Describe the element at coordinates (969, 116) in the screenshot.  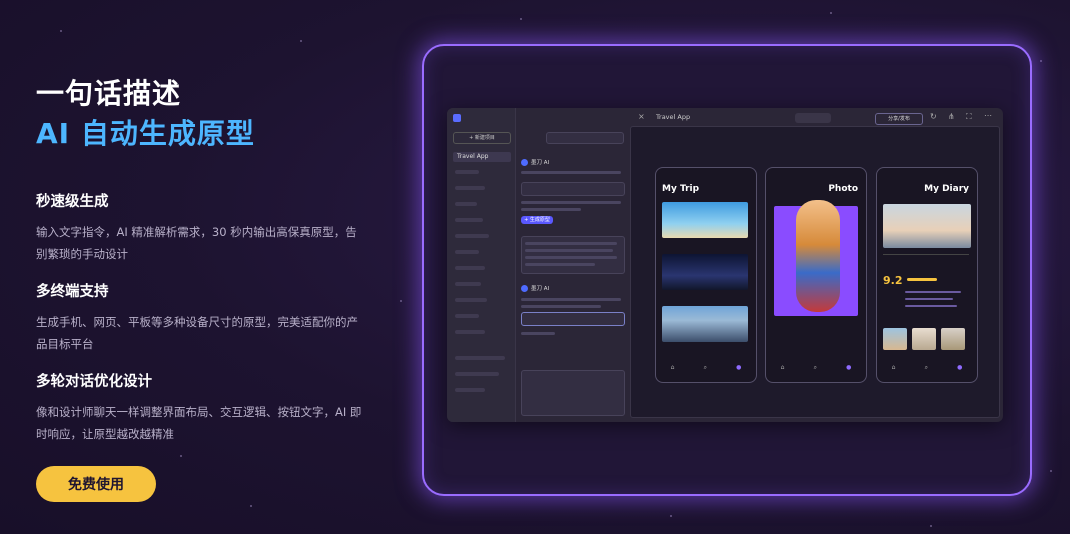
I see `fullscreen-icon: ⛶` at that location.